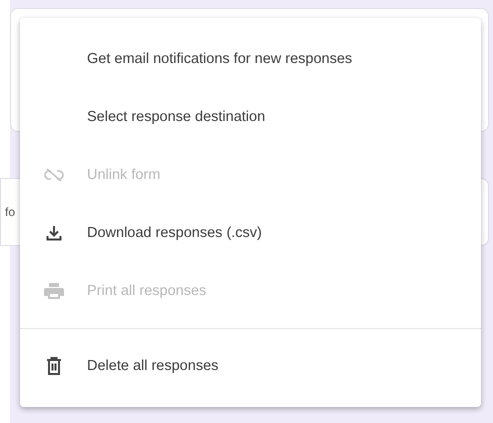 The height and width of the screenshot is (423, 493). What do you see at coordinates (250, 233) in the screenshot?
I see `menu-item: Download responses (.csv)` at bounding box center [250, 233].